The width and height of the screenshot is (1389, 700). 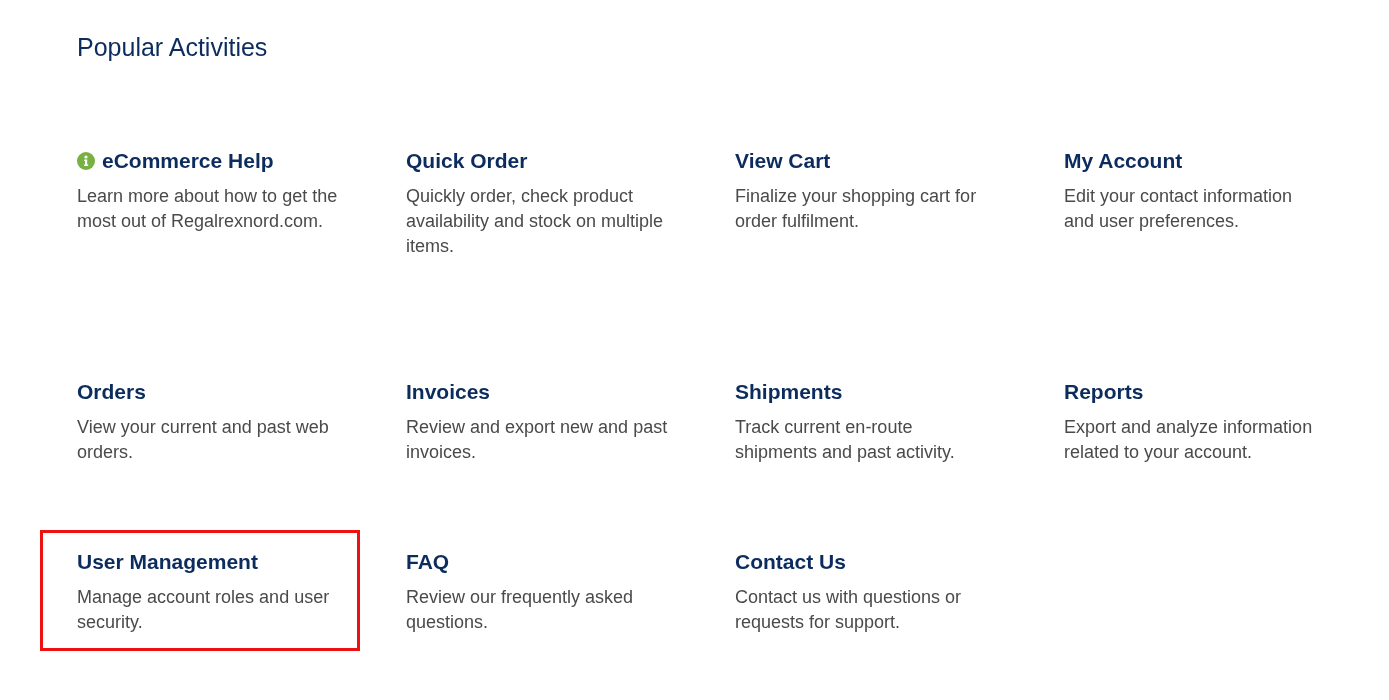 I want to click on activity-link: Quick Order, so click(x=467, y=161).